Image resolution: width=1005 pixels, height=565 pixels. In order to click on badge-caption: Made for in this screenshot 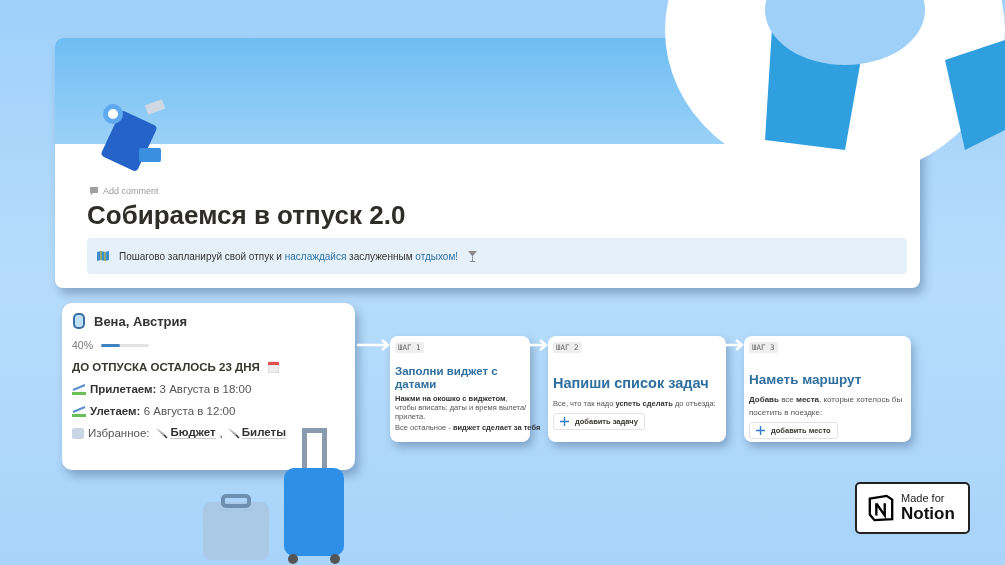, I will do `click(923, 498)`.